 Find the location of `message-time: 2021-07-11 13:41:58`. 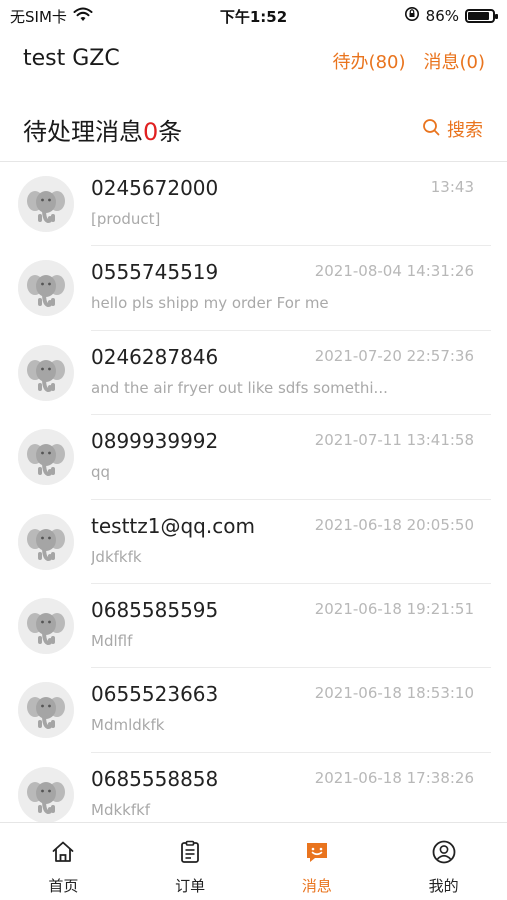

message-time: 2021-07-11 13:41:58 is located at coordinates (394, 440).